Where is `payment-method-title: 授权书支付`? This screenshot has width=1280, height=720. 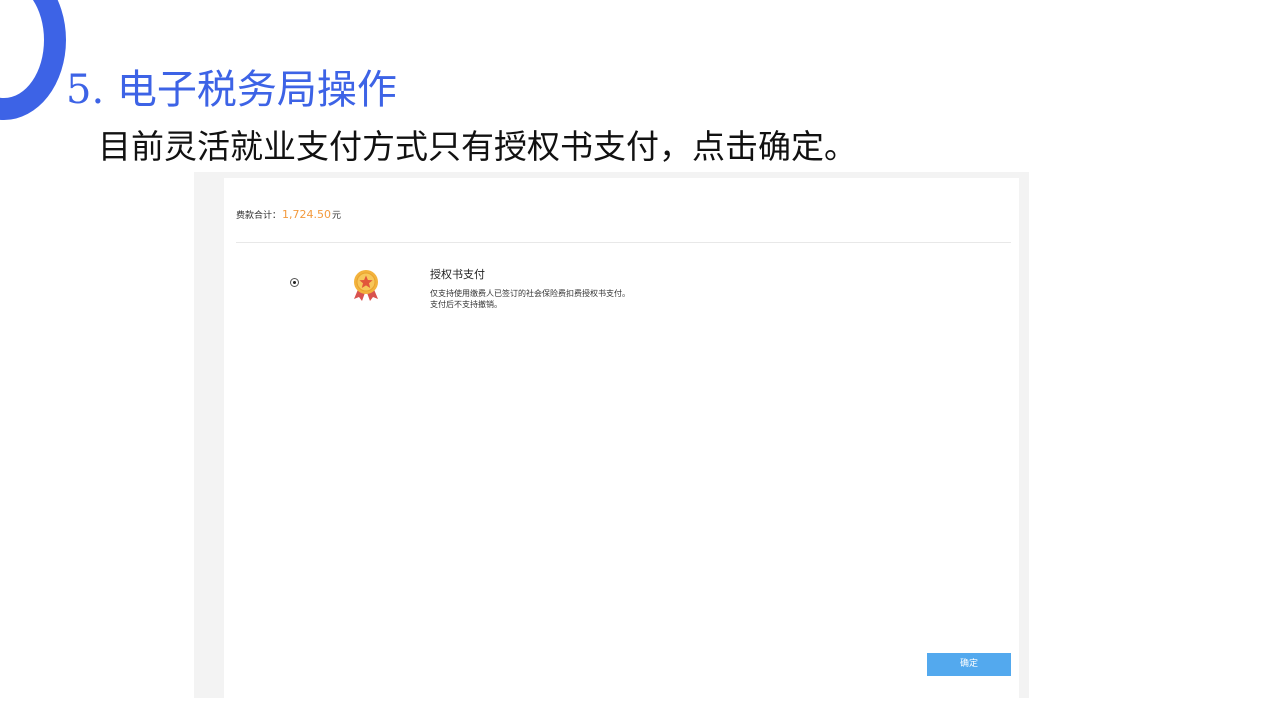
payment-method-title: 授权书支付 is located at coordinates (457, 274).